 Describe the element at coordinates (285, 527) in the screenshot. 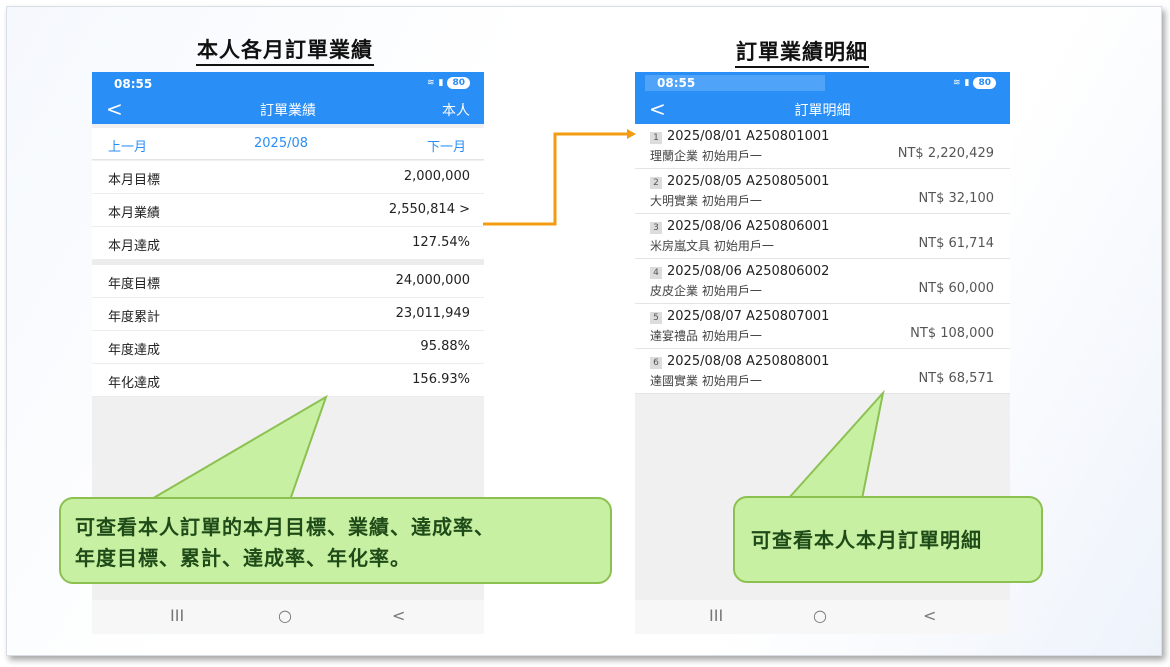

I see `callout-left-line1: 可查看本人訂單的本月目標、業績、達成率、` at that location.